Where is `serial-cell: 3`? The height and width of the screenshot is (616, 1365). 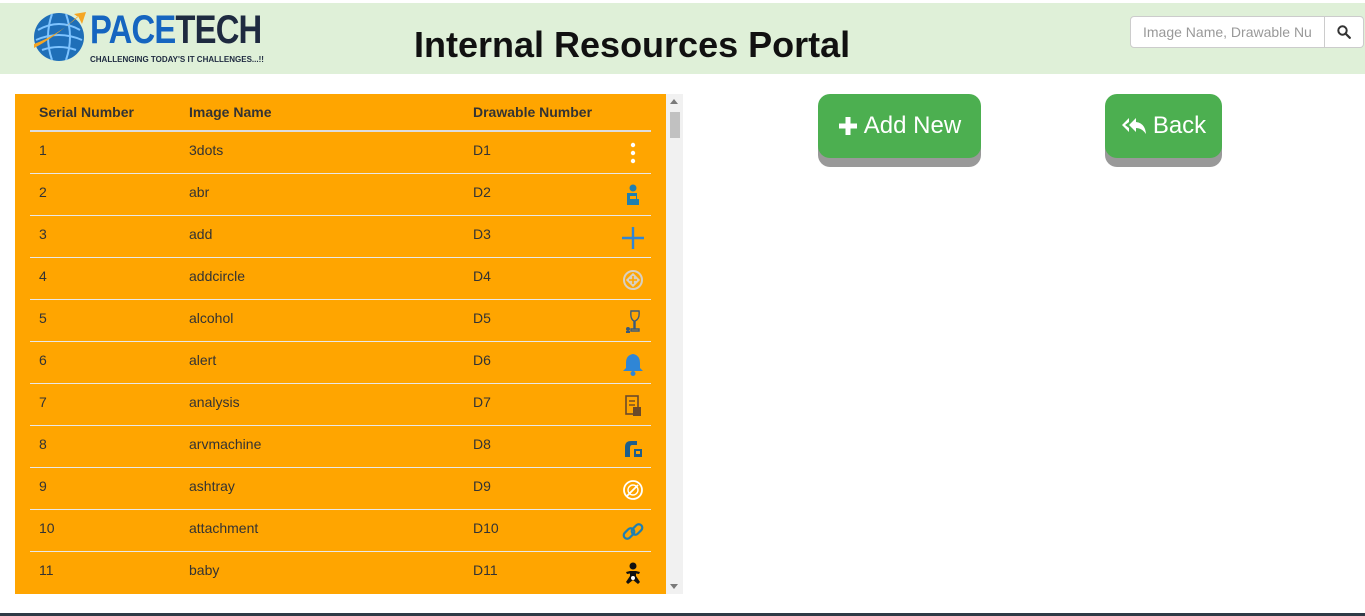
serial-cell: 3 is located at coordinates (105, 236).